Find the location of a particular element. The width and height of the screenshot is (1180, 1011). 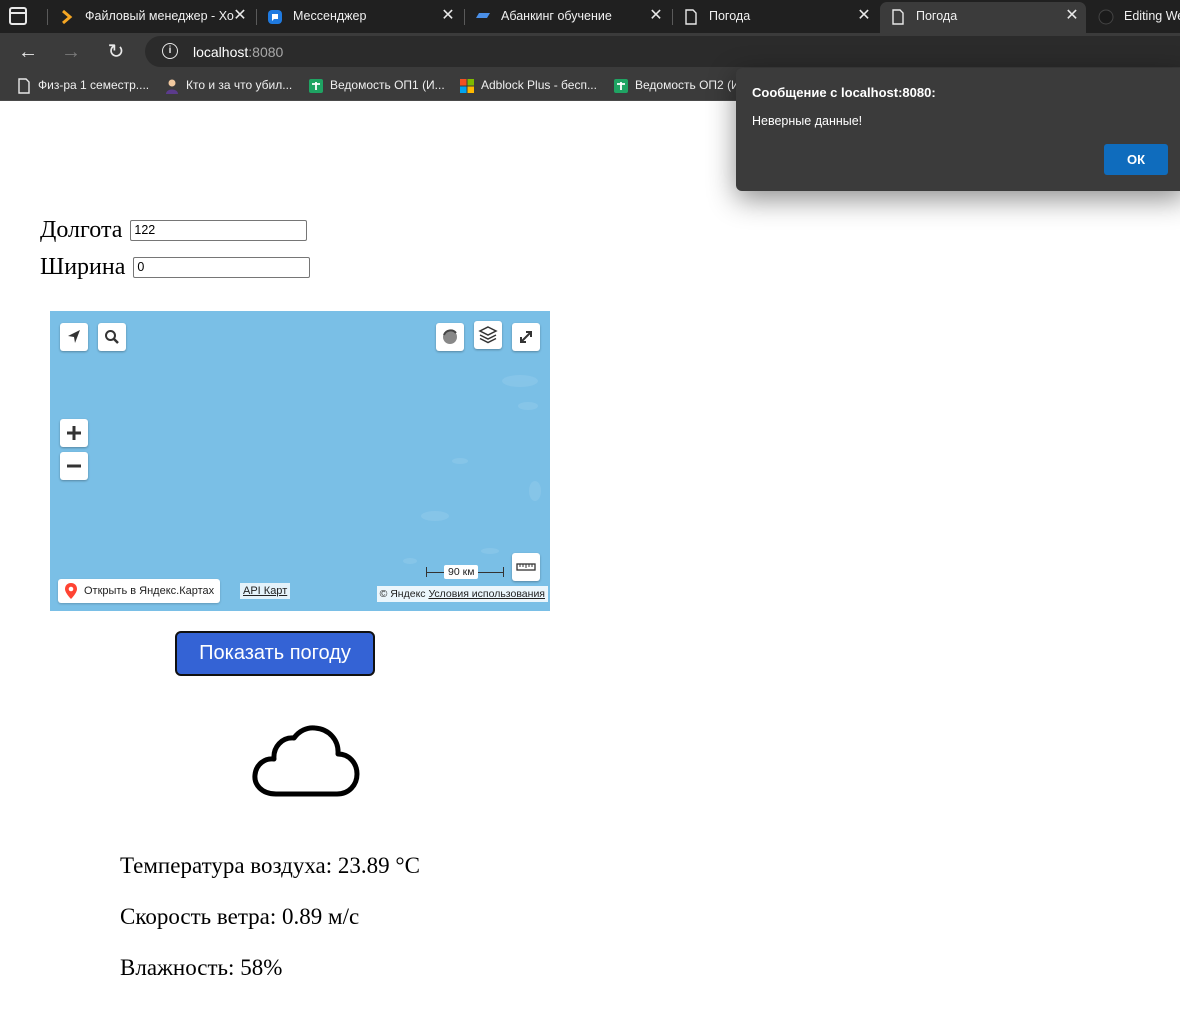

url-port: :8080 is located at coordinates (266, 52).